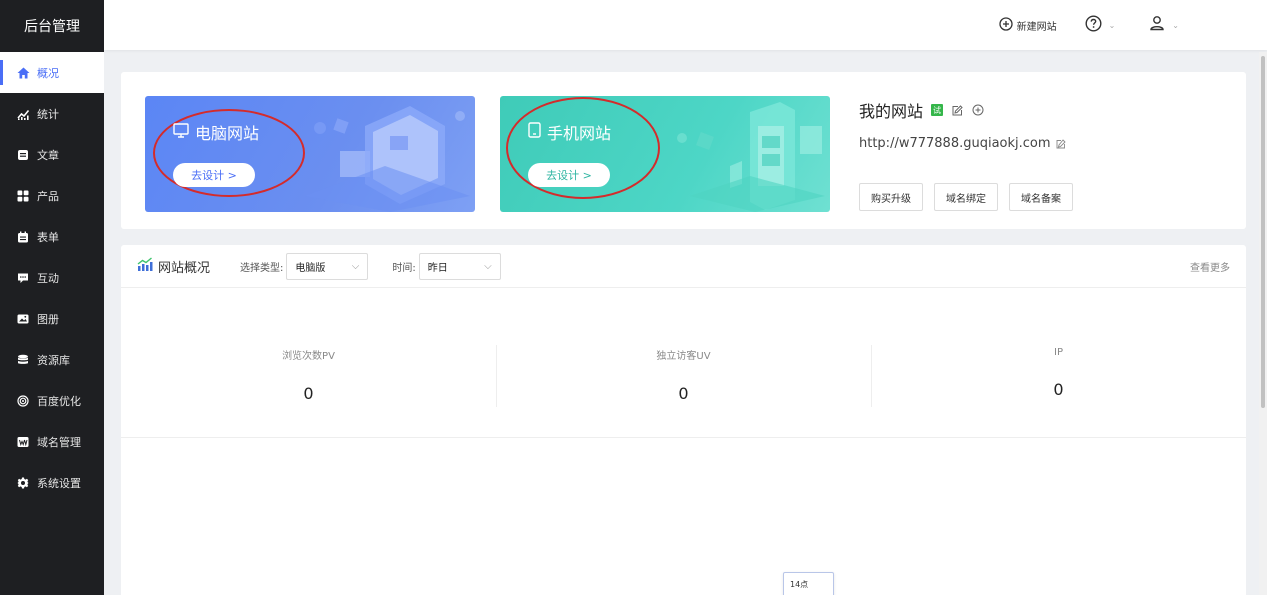 This screenshot has width=1267, height=595. I want to click on pc-site-title: 电脑网站, so click(216, 132).